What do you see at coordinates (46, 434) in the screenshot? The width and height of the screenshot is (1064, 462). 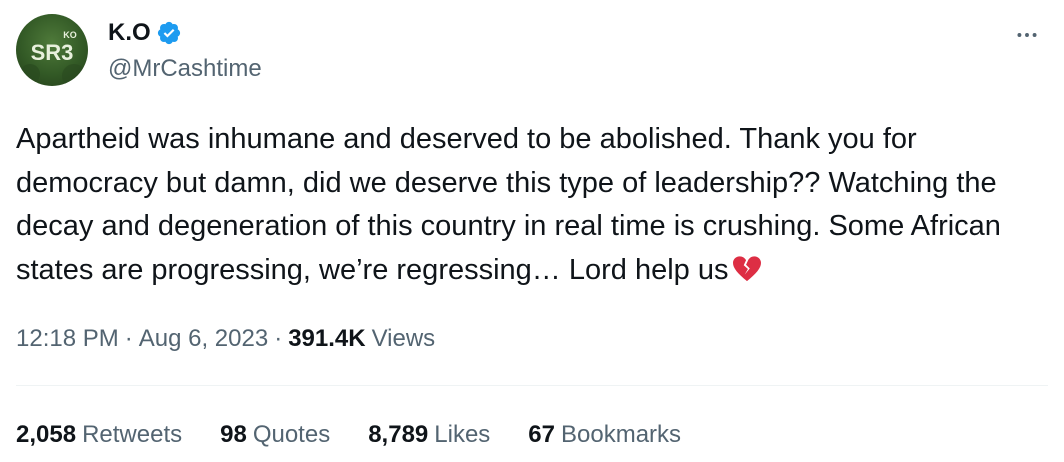 I see `retweets-count: 2,058` at bounding box center [46, 434].